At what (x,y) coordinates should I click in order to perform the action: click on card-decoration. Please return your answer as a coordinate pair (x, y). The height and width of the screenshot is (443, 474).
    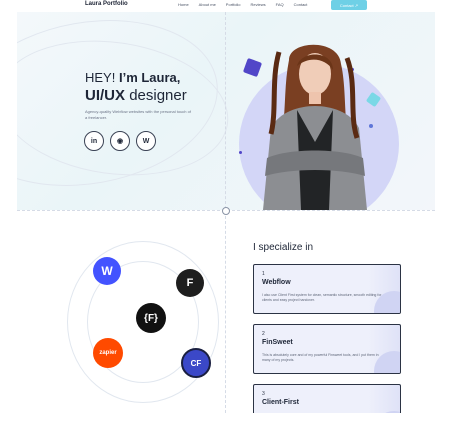
    Looking at the image, I should click on (387, 412).